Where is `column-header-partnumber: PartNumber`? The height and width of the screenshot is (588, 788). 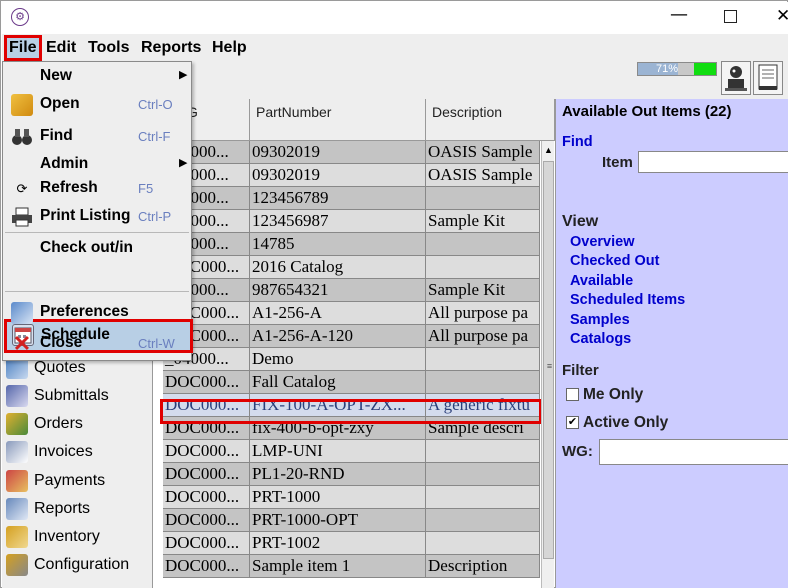 column-header-partnumber: PartNumber is located at coordinates (338, 120).